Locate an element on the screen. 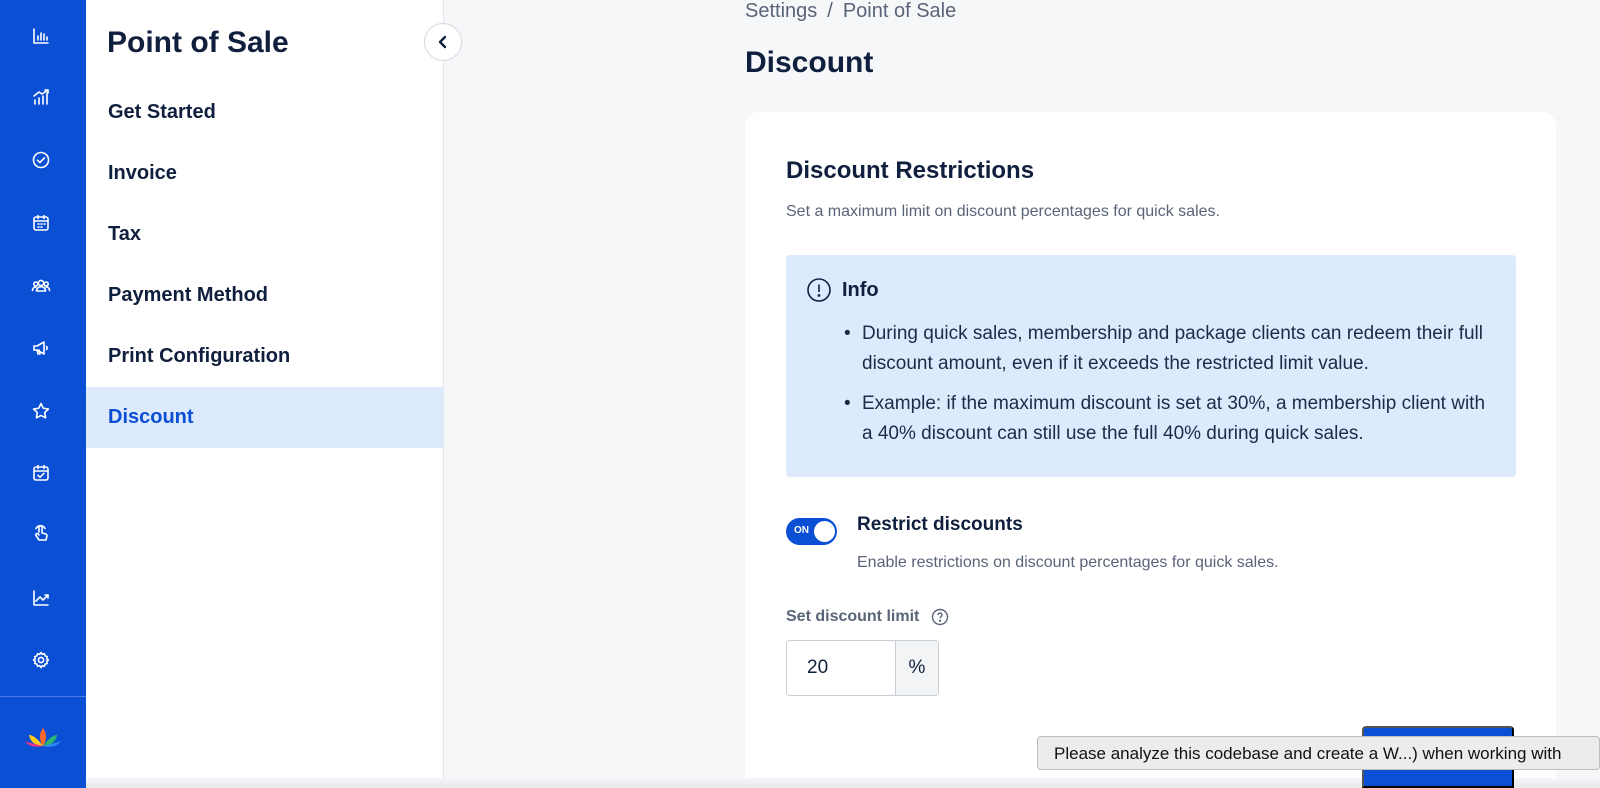 The width and height of the screenshot is (1600, 788). page-title: Discount is located at coordinates (809, 62).